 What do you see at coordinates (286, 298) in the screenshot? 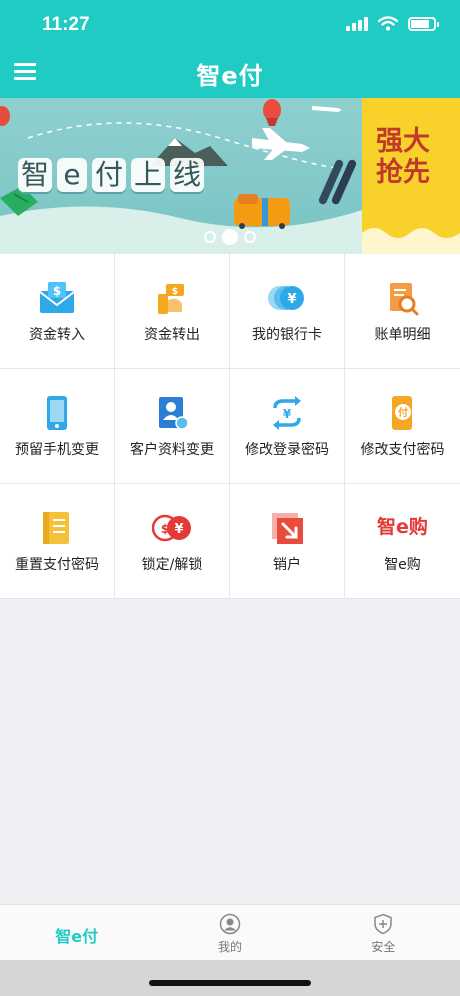
I see `yuan-coins-icon: ¥` at bounding box center [286, 298].